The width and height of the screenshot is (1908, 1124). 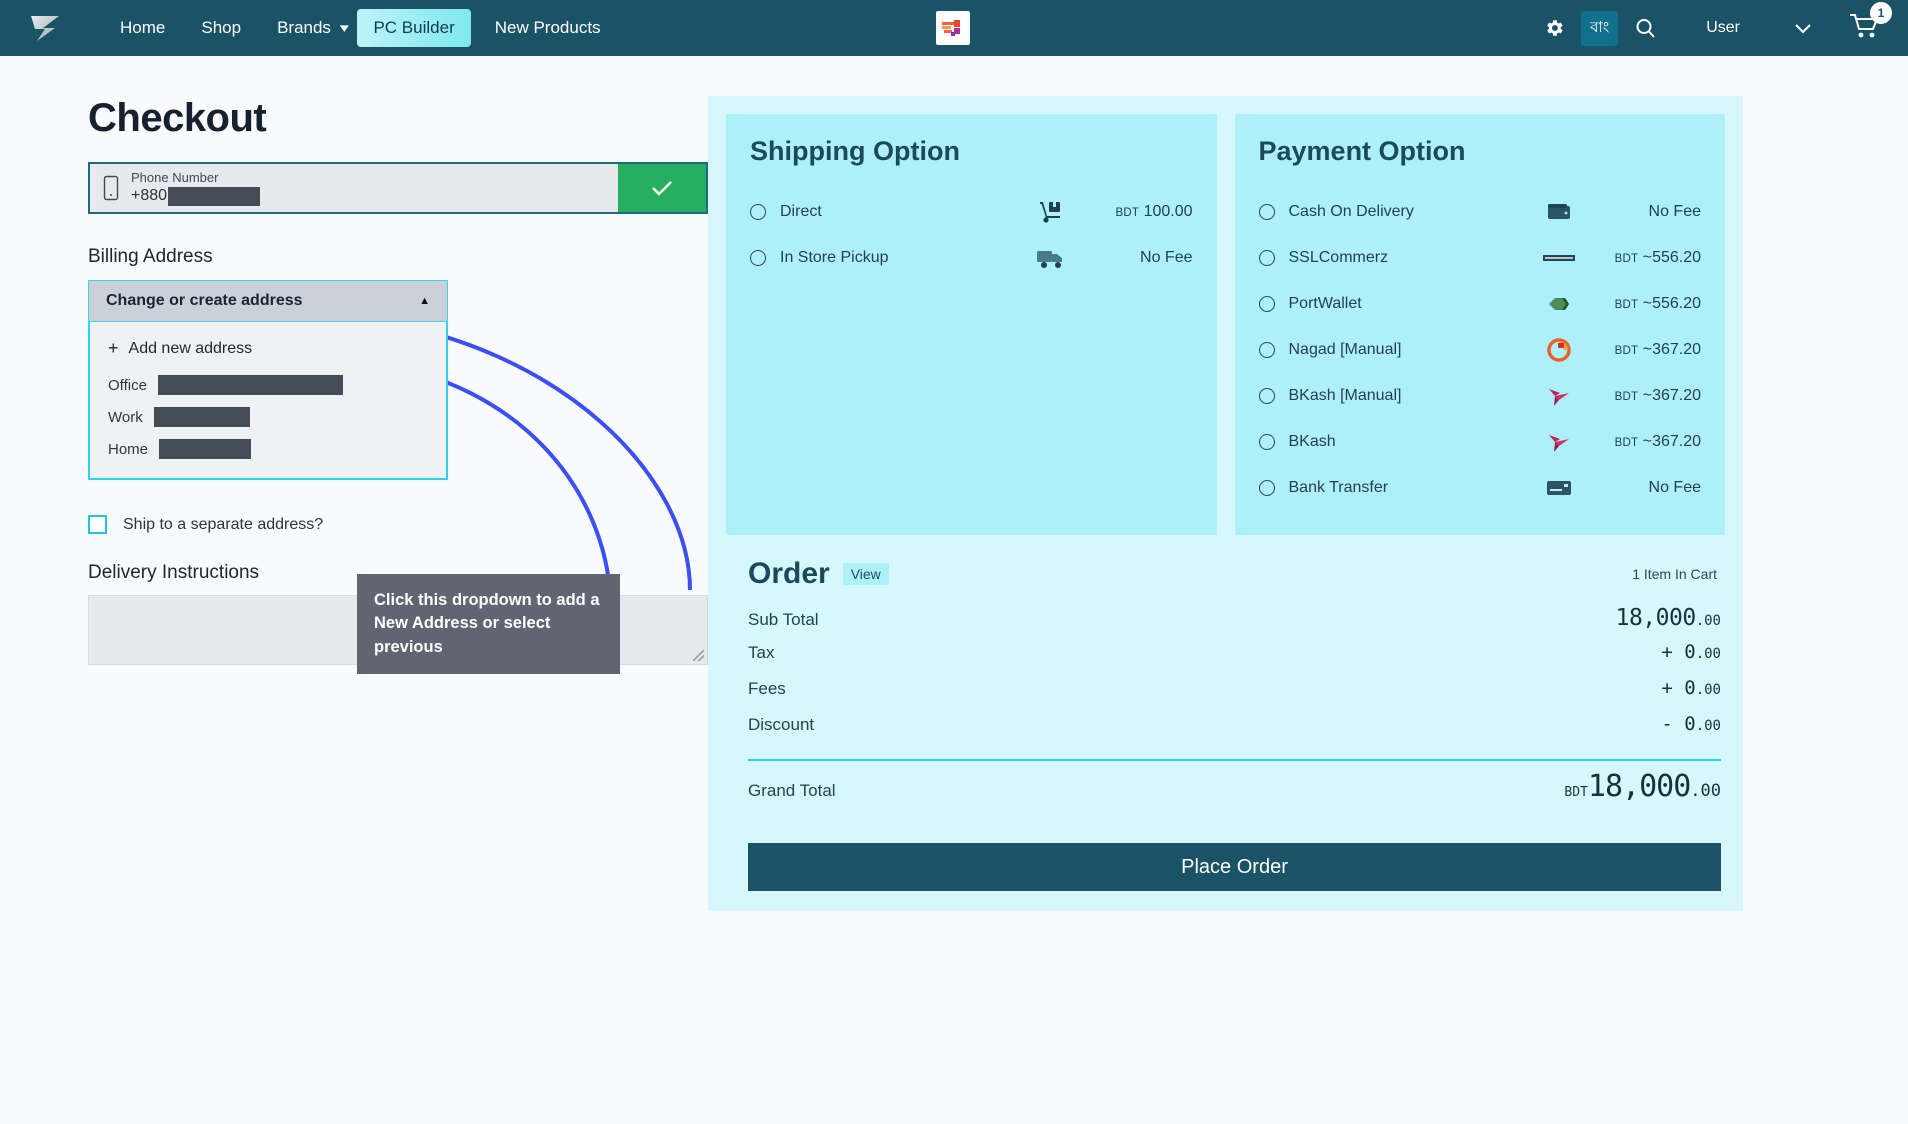 I want to click on summary-value: + 0.00, so click(x=1691, y=688).